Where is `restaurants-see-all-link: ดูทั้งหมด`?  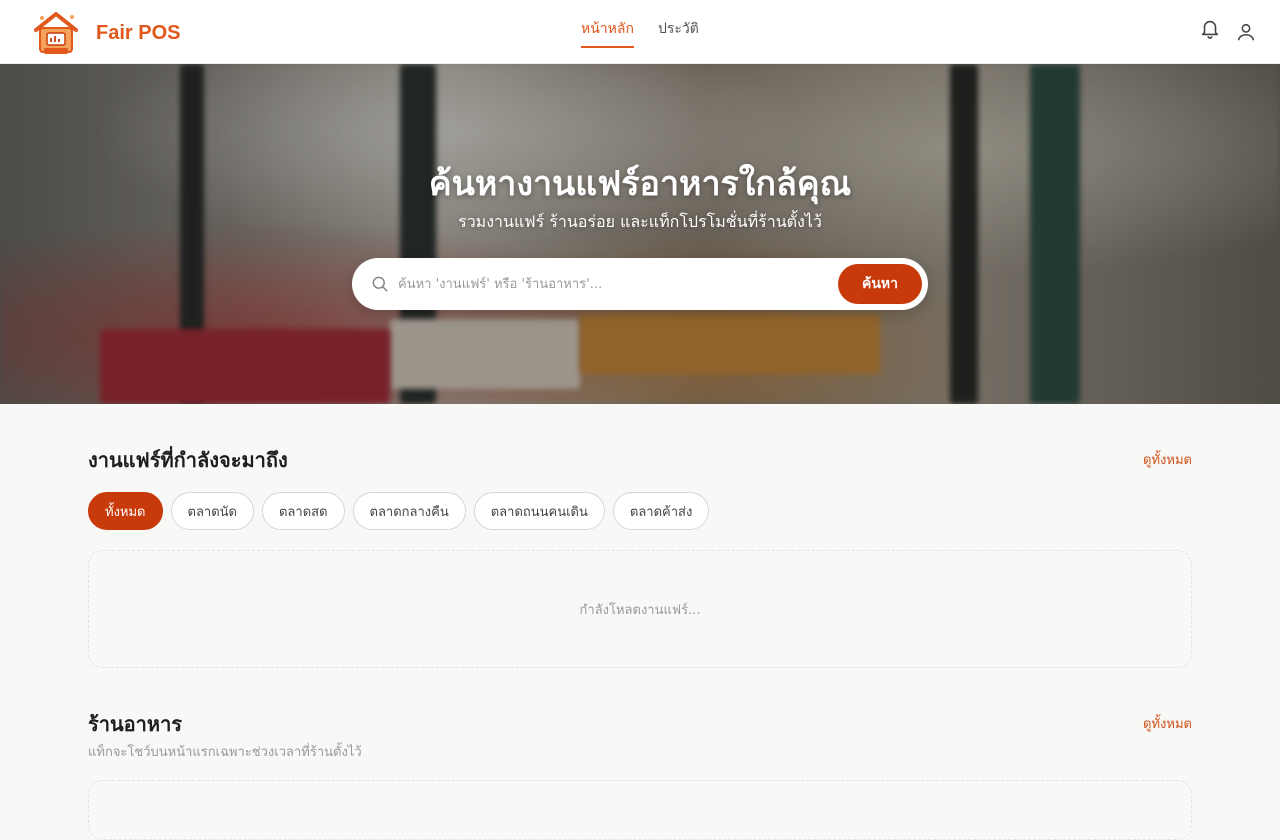
restaurants-see-all-link: ดูทั้งหมด is located at coordinates (1167, 723).